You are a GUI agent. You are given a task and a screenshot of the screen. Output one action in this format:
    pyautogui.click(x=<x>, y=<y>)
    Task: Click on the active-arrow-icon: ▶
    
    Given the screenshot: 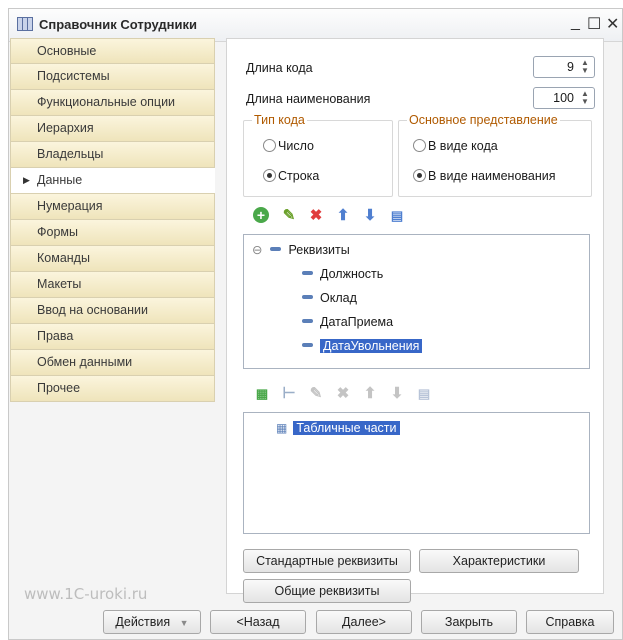 What is the action you would take?
    pyautogui.click(x=26, y=180)
    